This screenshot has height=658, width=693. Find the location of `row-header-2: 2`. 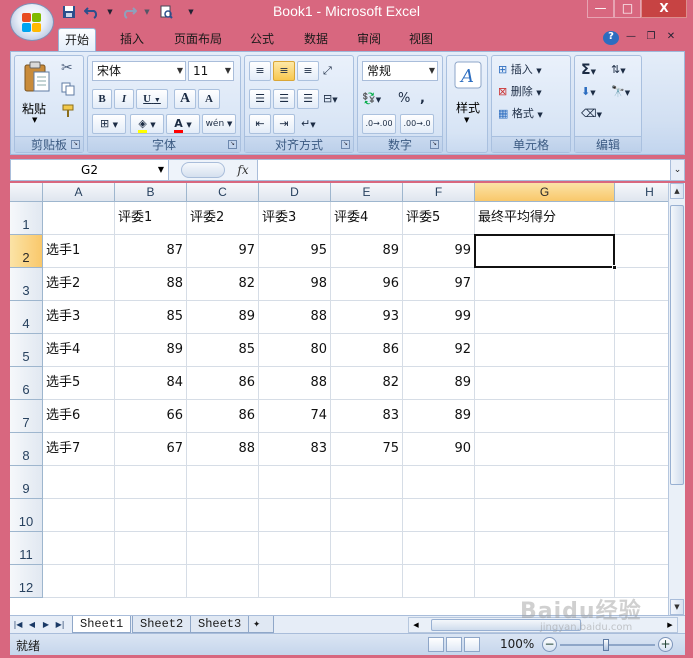

row-header-2: 2 is located at coordinates (26, 251).